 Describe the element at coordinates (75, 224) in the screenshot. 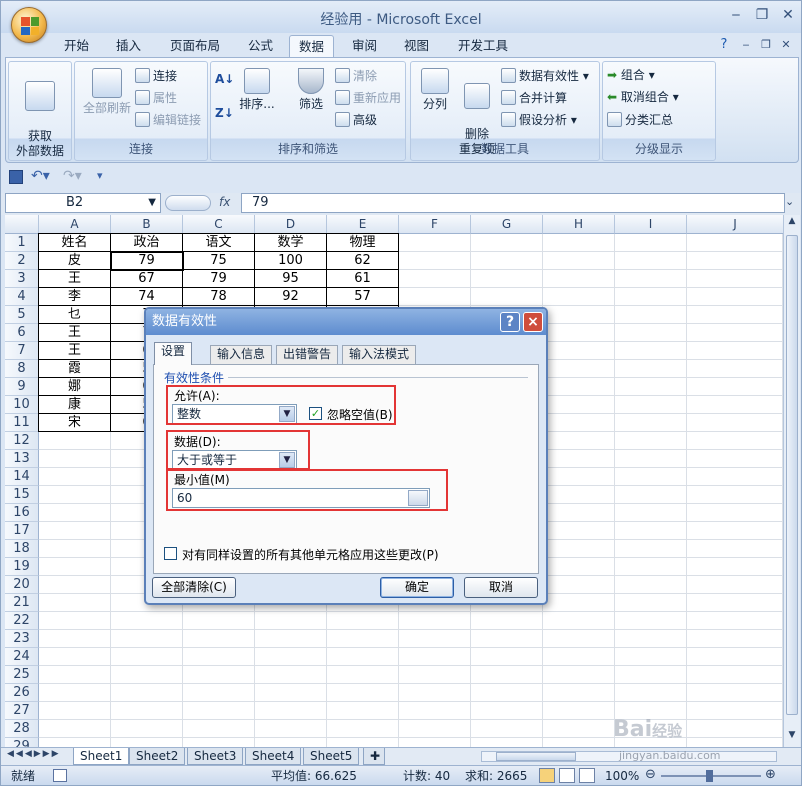

I see `column-header: A` at that location.